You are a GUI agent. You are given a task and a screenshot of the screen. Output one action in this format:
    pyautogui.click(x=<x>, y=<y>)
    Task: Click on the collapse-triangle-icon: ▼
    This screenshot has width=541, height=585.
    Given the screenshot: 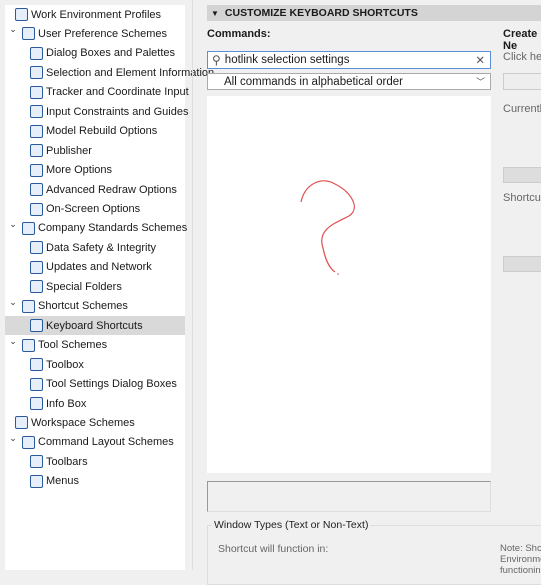 What is the action you would take?
    pyautogui.click(x=215, y=13)
    